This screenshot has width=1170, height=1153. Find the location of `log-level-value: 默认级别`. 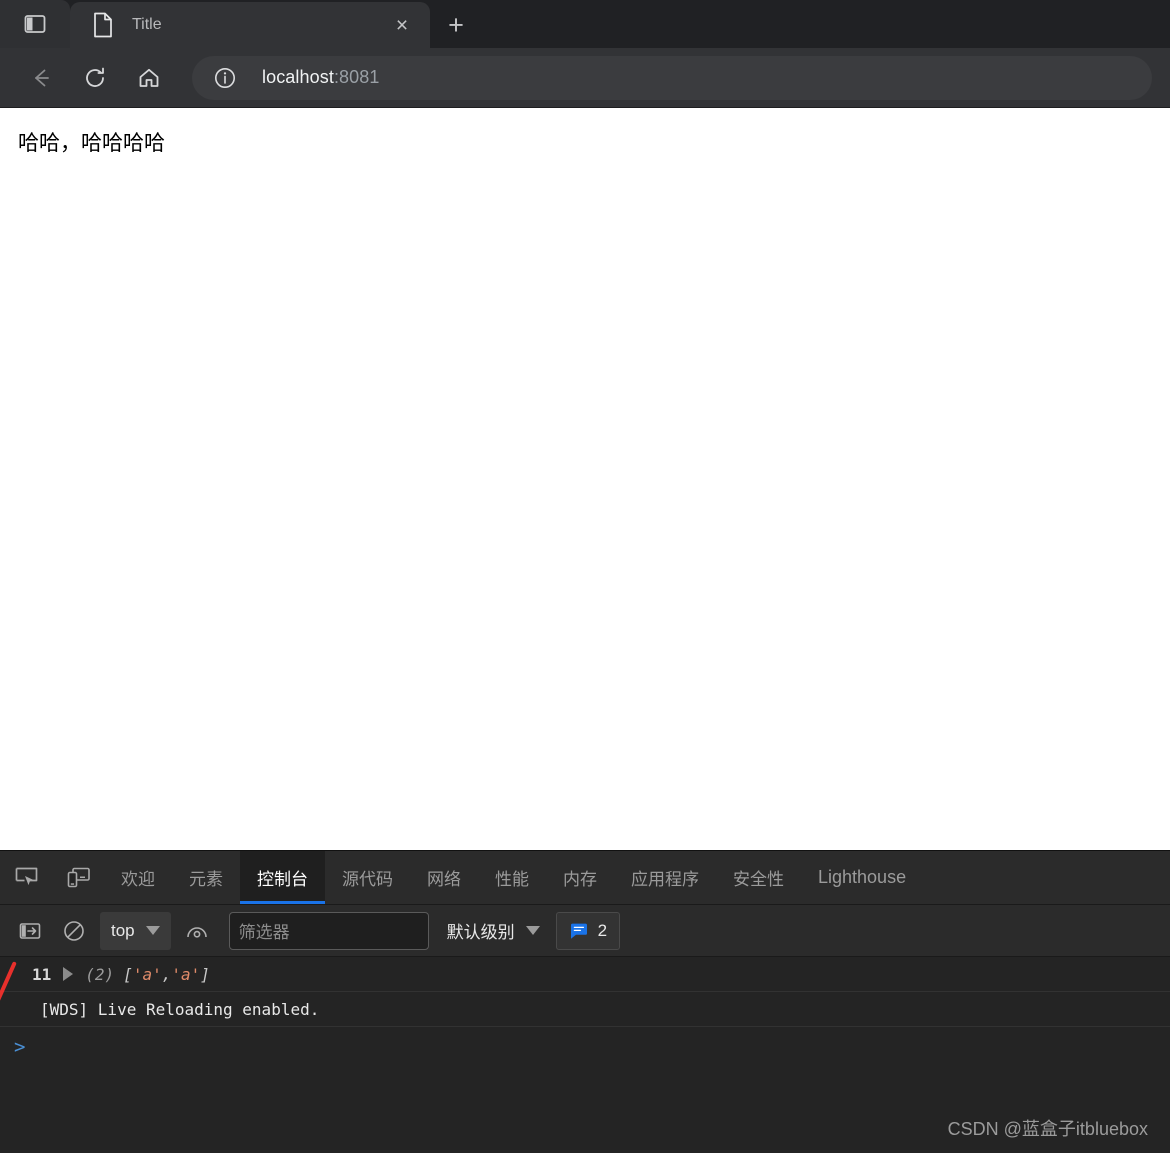

log-level-value: 默认级别 is located at coordinates (480, 932).